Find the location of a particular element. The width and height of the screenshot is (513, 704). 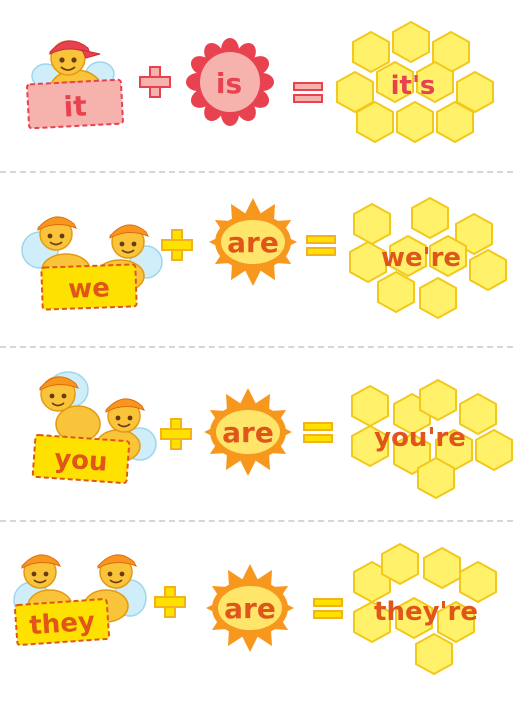

contraction-label: it's is located at coordinates (413, 86).